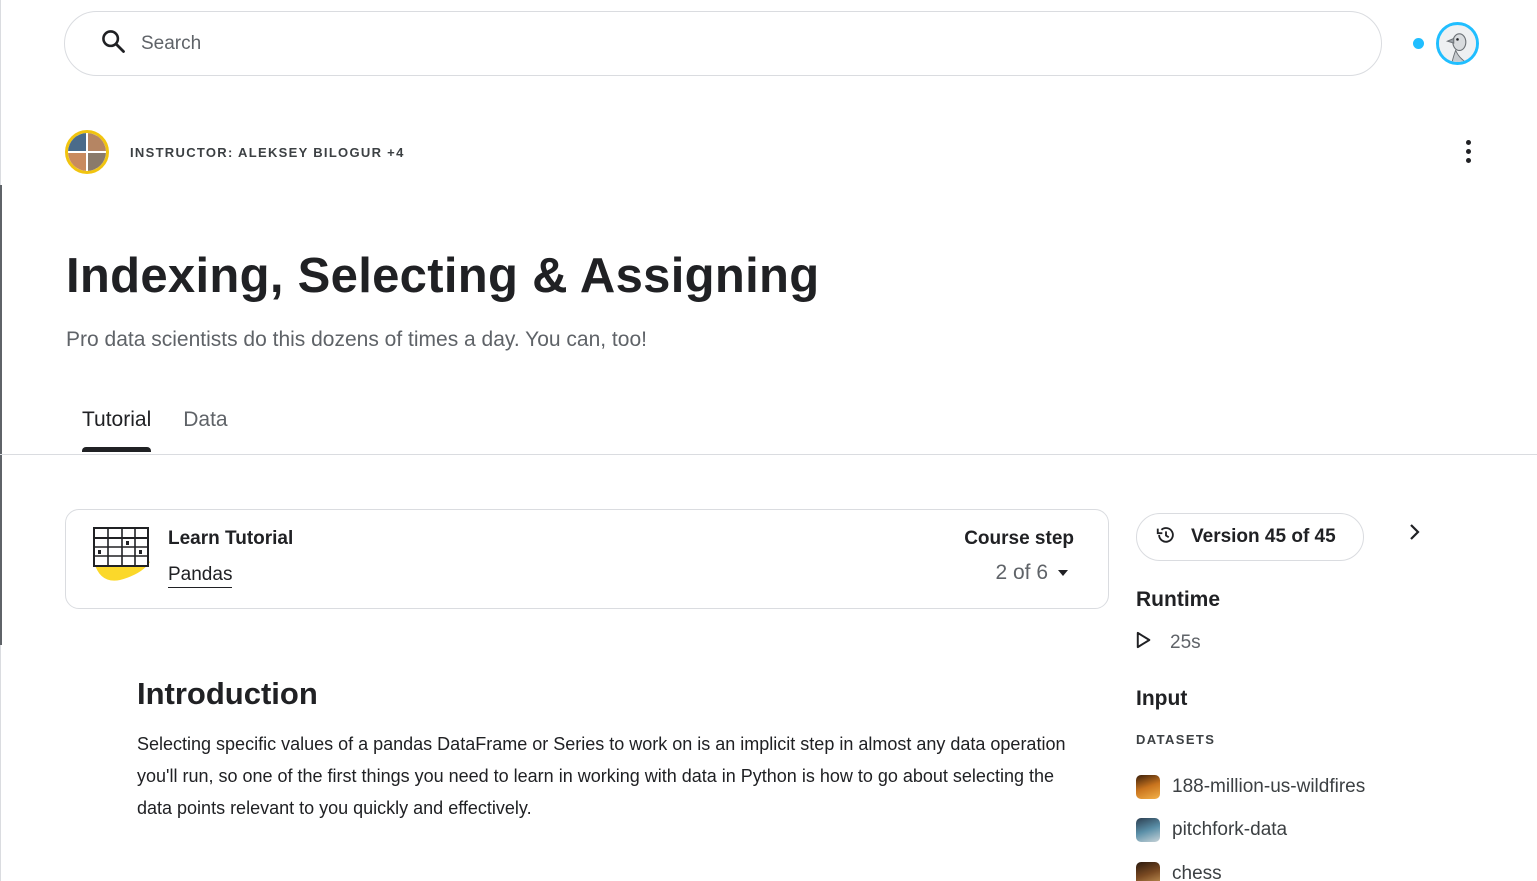  What do you see at coordinates (121, 555) in the screenshot?
I see `table-grid-icon` at bounding box center [121, 555].